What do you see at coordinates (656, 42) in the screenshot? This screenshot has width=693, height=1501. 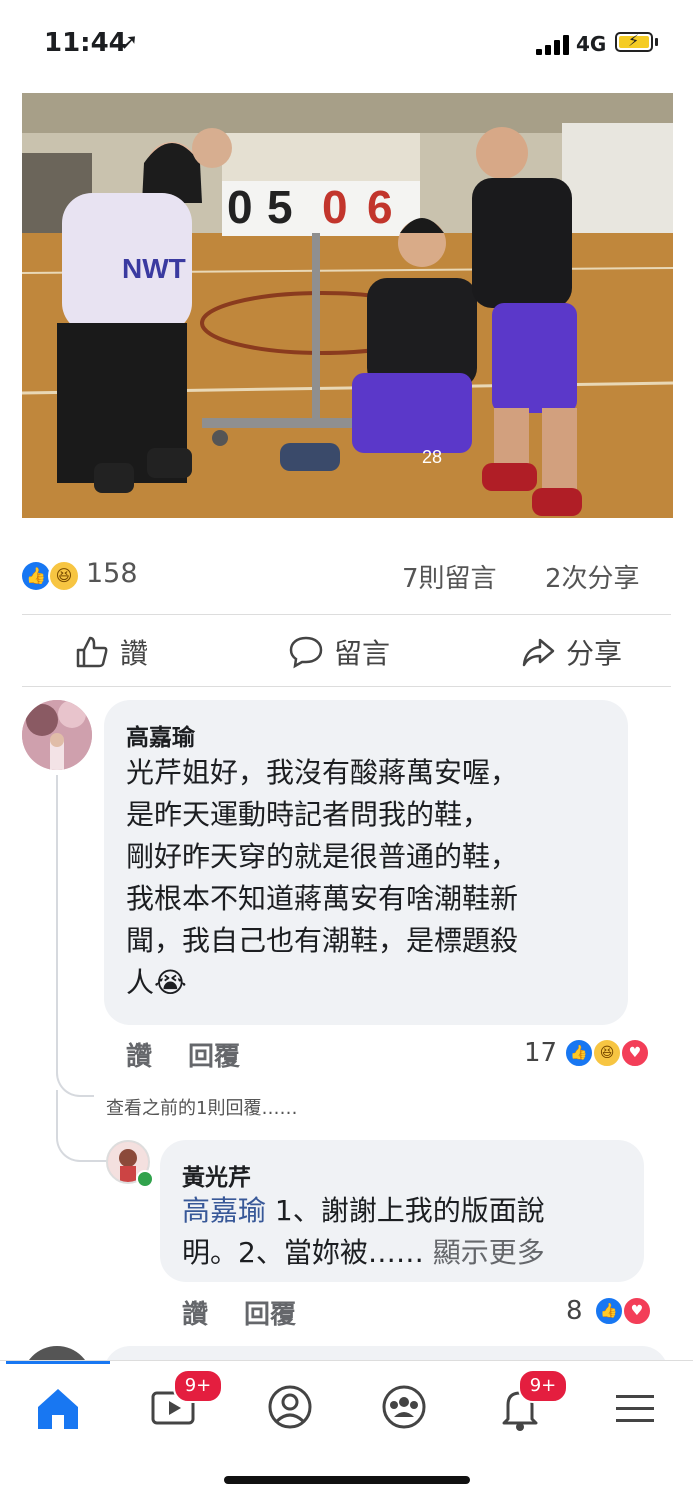 I see `battery-tip` at bounding box center [656, 42].